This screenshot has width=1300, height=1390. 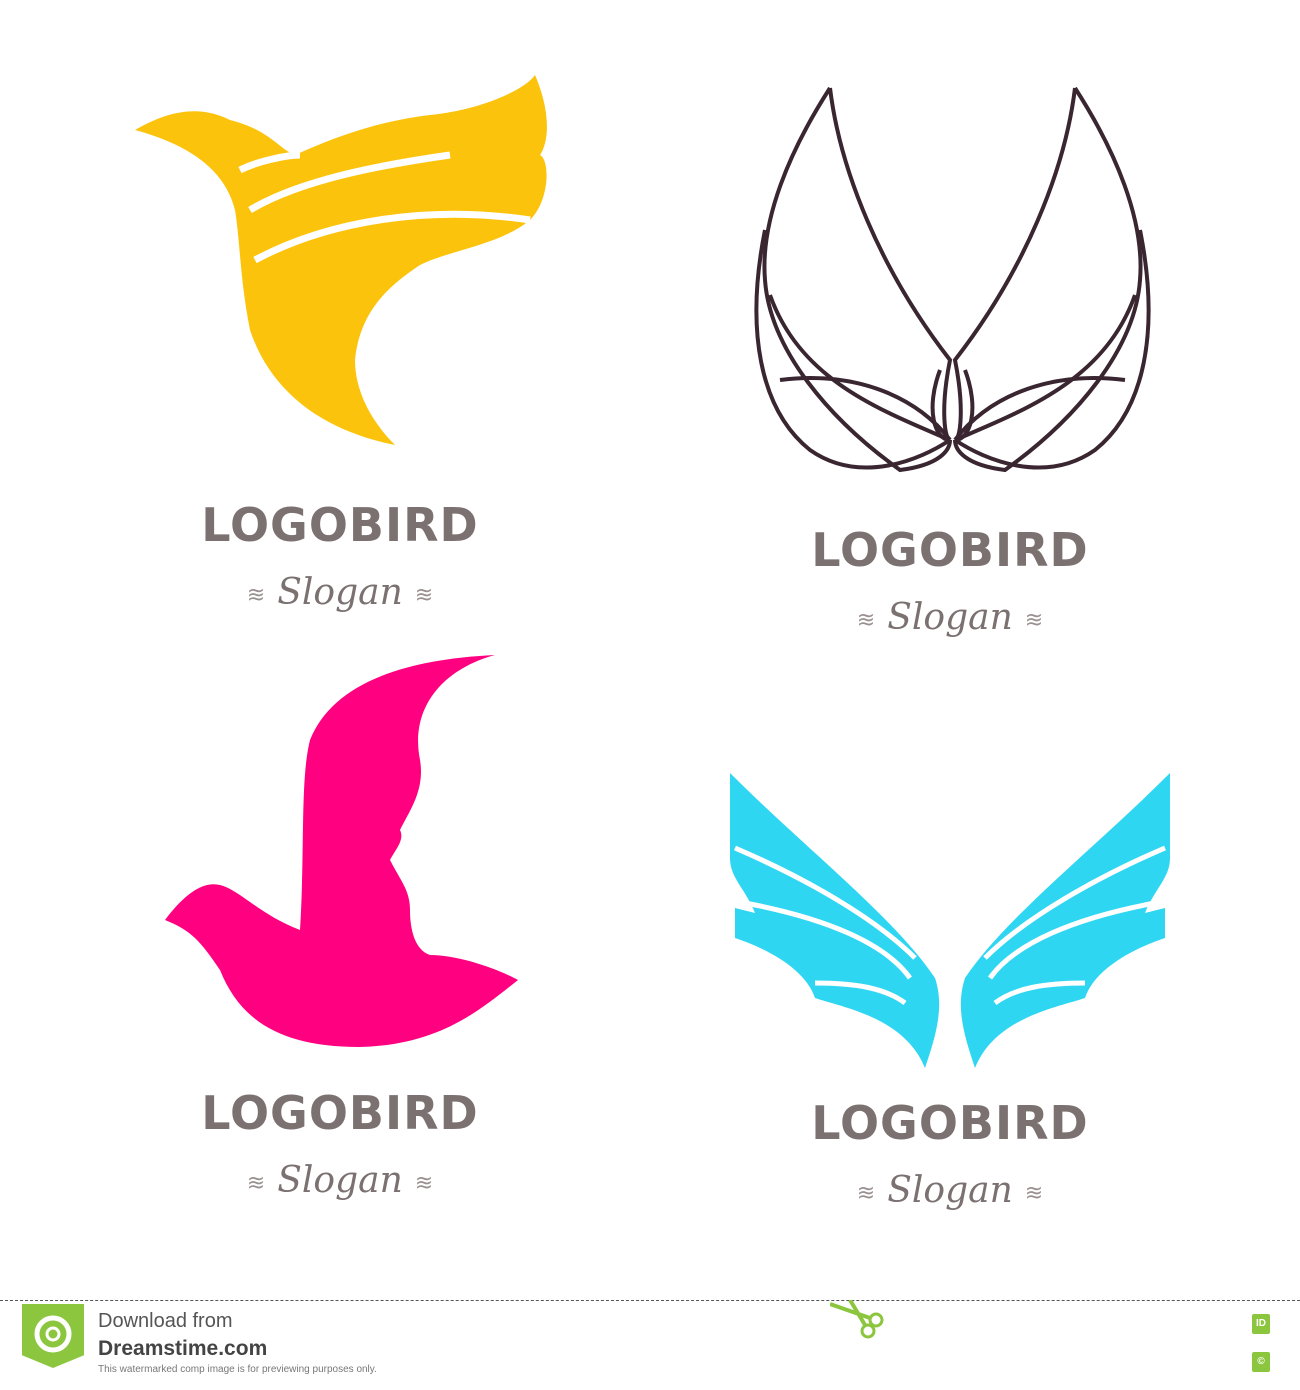 I want to click on id-badge: ID, so click(x=1261, y=1324).